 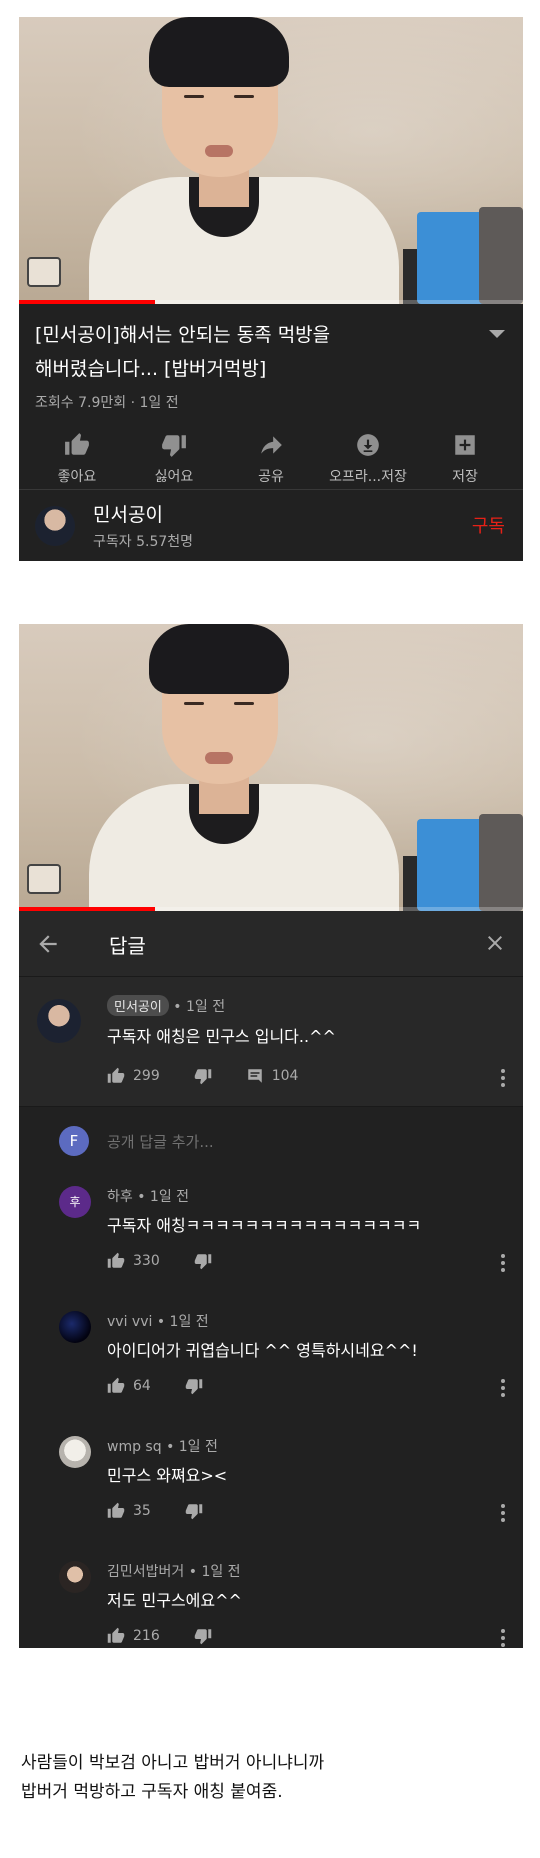 What do you see at coordinates (285, 1076) in the screenshot?
I see `reply-count: 104` at bounding box center [285, 1076].